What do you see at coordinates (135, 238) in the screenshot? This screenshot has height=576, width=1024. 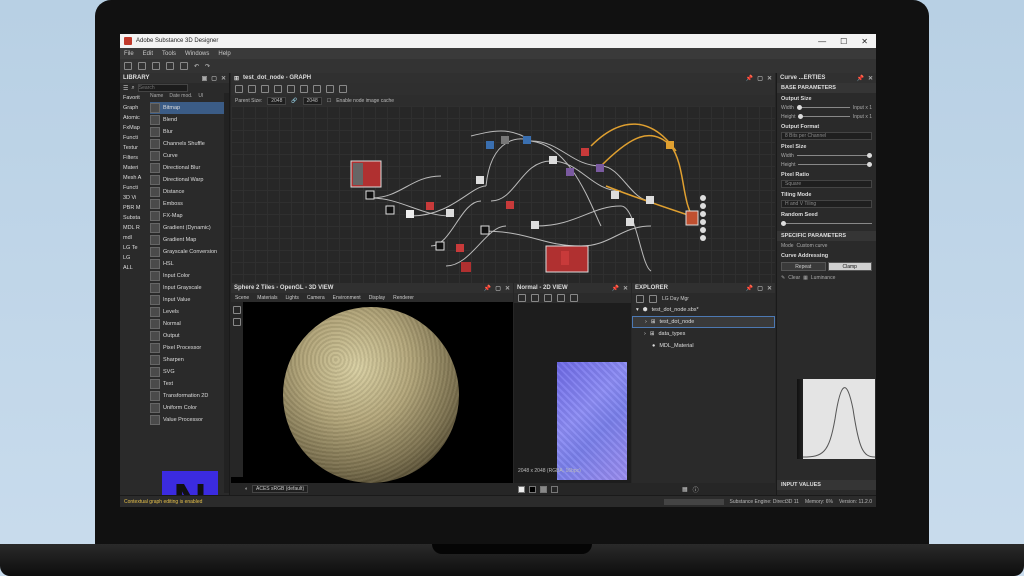 I see `tree-item: mdl` at bounding box center [135, 238].